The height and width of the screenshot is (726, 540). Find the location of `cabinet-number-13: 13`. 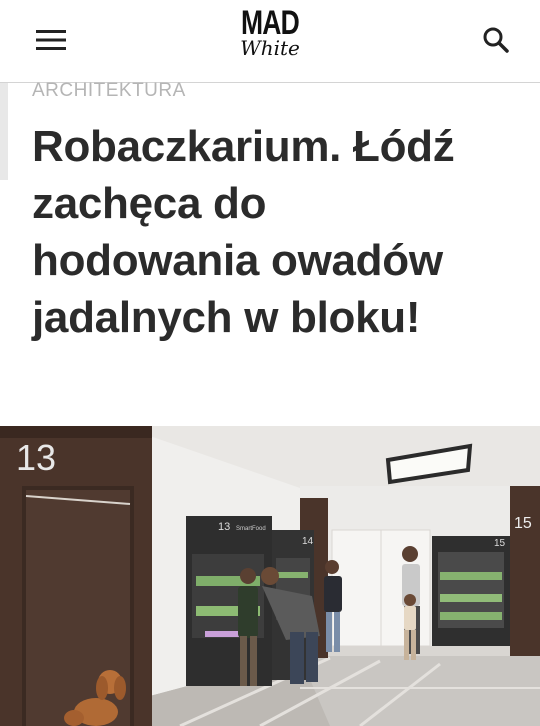

cabinet-number-13: 13 is located at coordinates (224, 527).